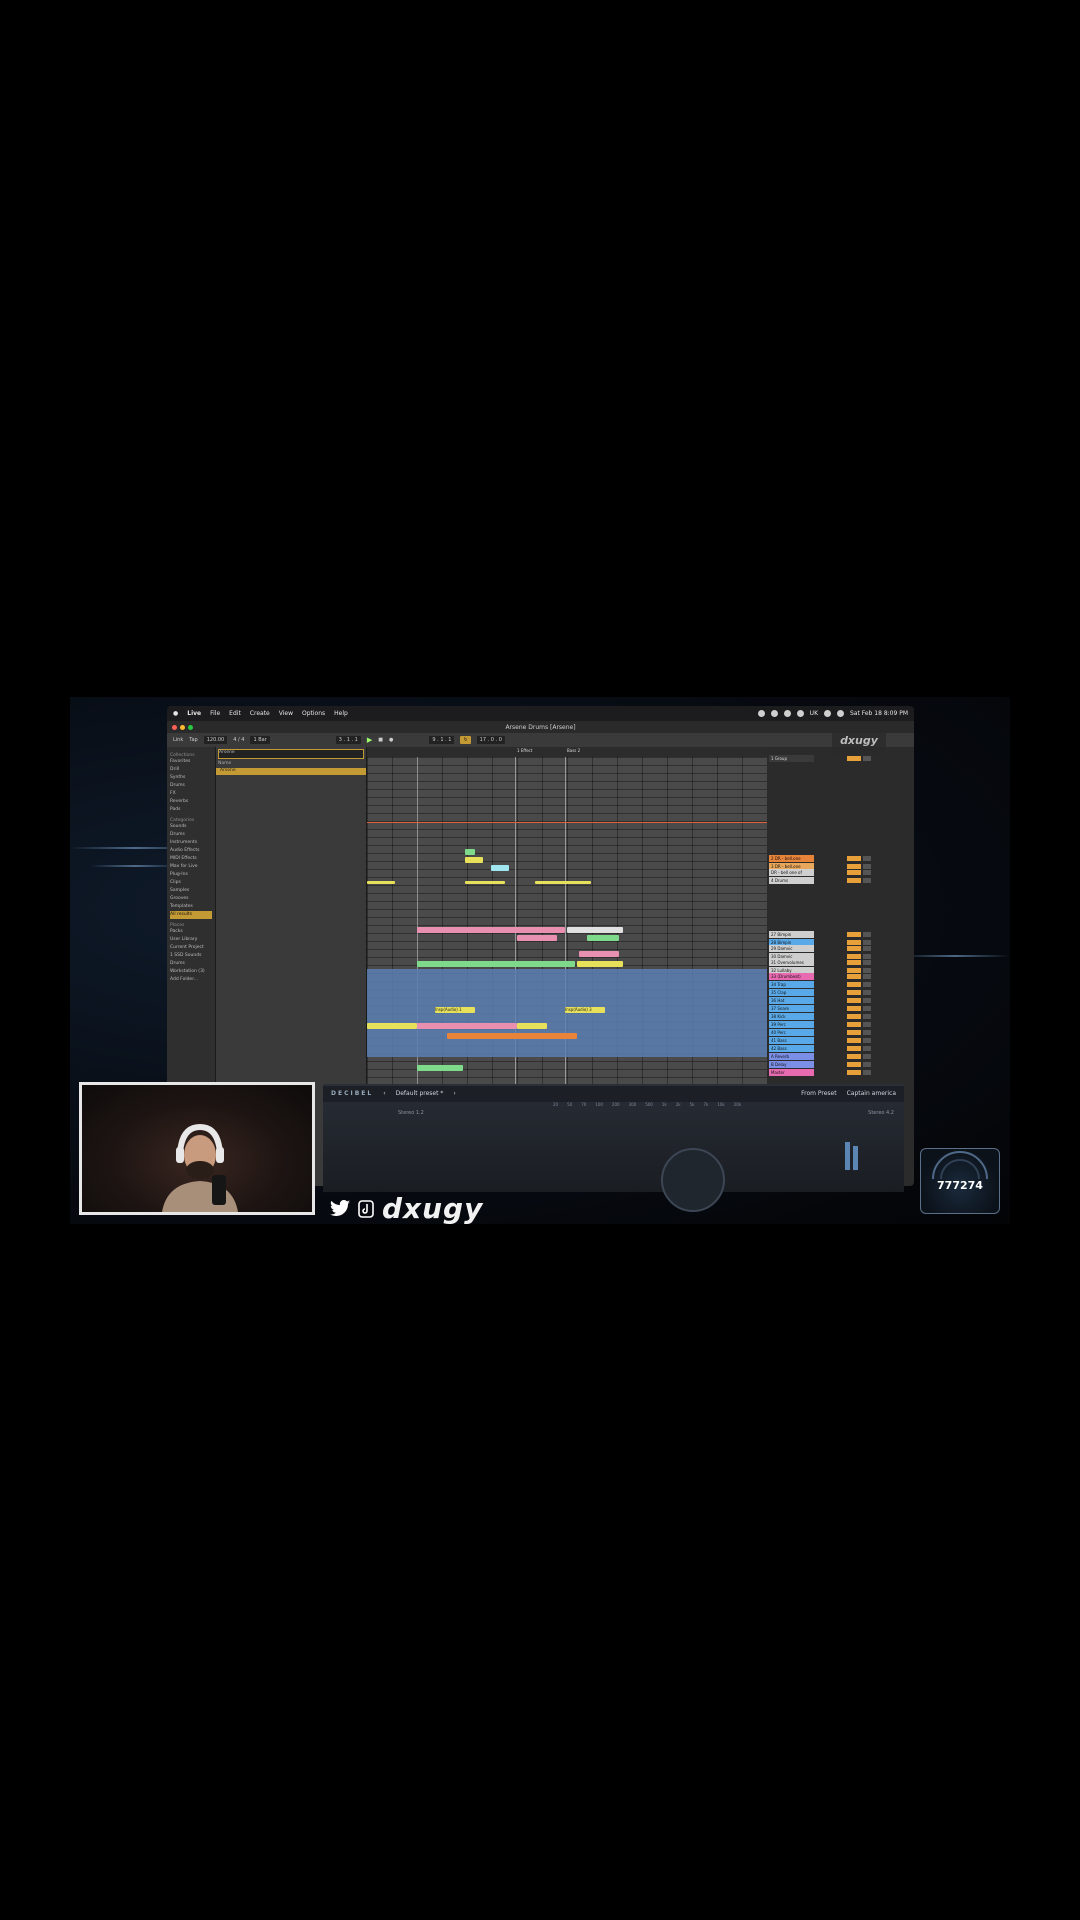 This screenshot has height=1920, width=1080. I want to click on track-header: A Reverb, so click(791, 1056).